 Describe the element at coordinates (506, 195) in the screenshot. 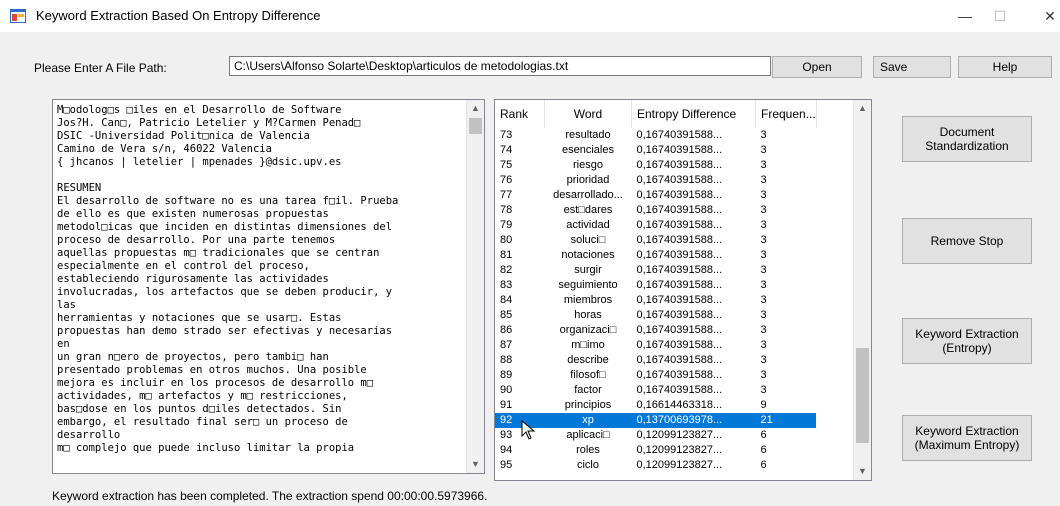

I see `cell-rank: 77` at that location.